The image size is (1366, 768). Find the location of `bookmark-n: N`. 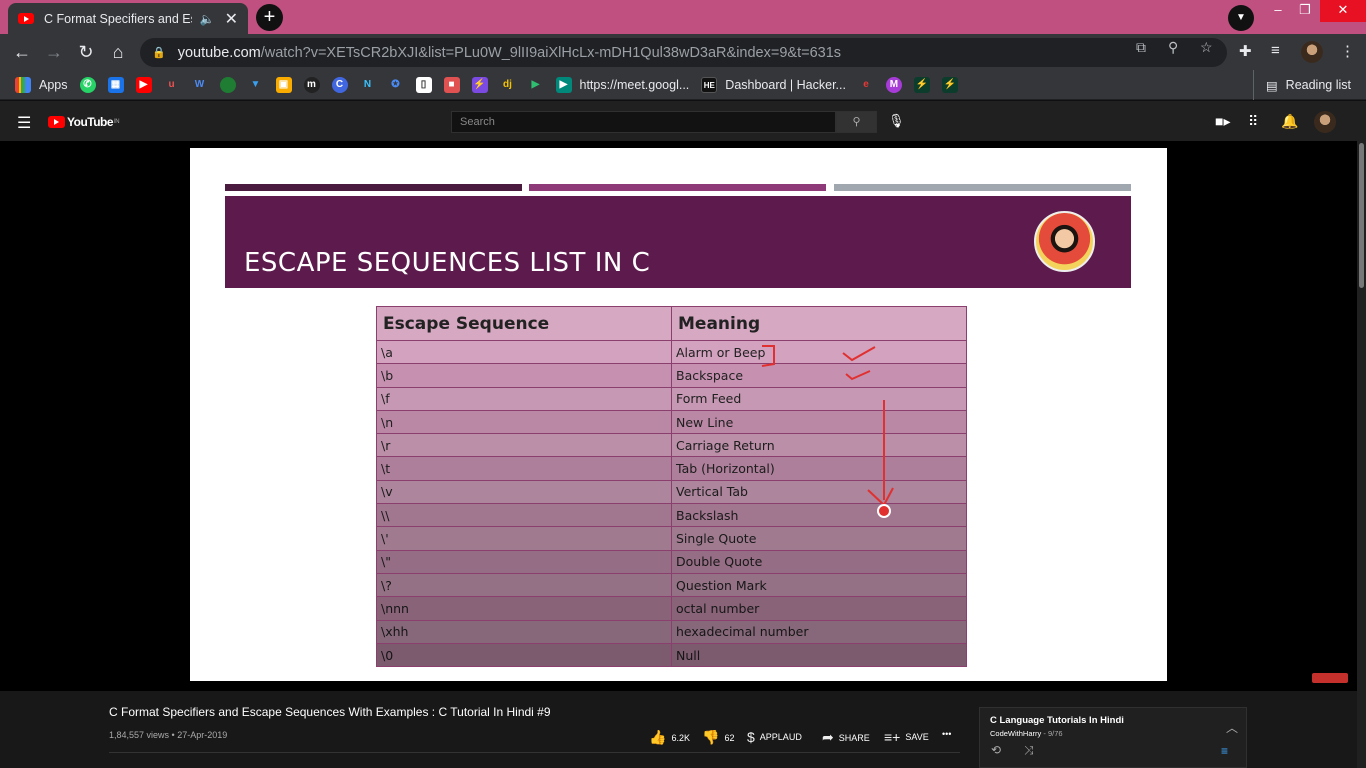

bookmark-n: N is located at coordinates (368, 85).